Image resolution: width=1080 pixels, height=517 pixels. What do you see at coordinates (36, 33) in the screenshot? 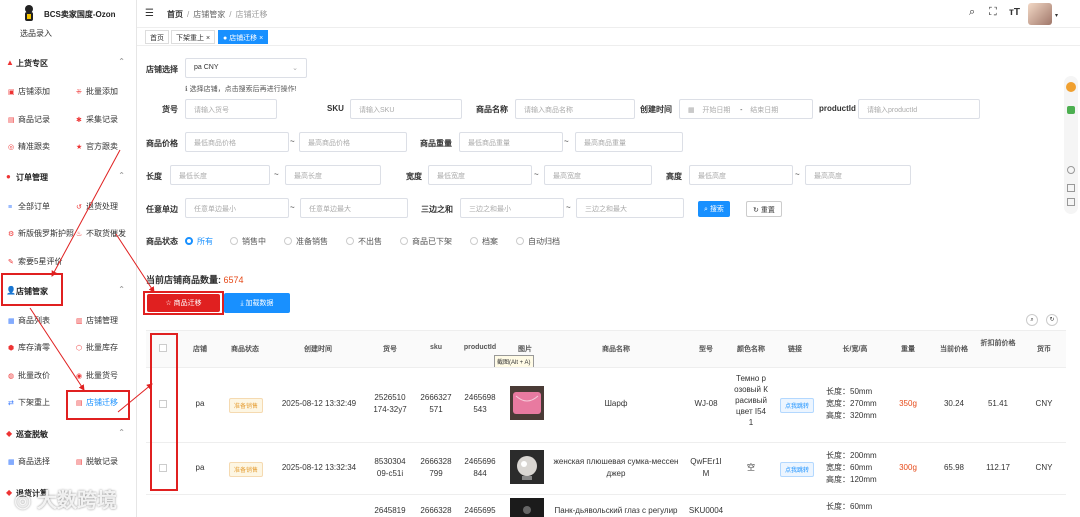
I see `sidebar-item-product-entry: 选品录入` at bounding box center [36, 33].